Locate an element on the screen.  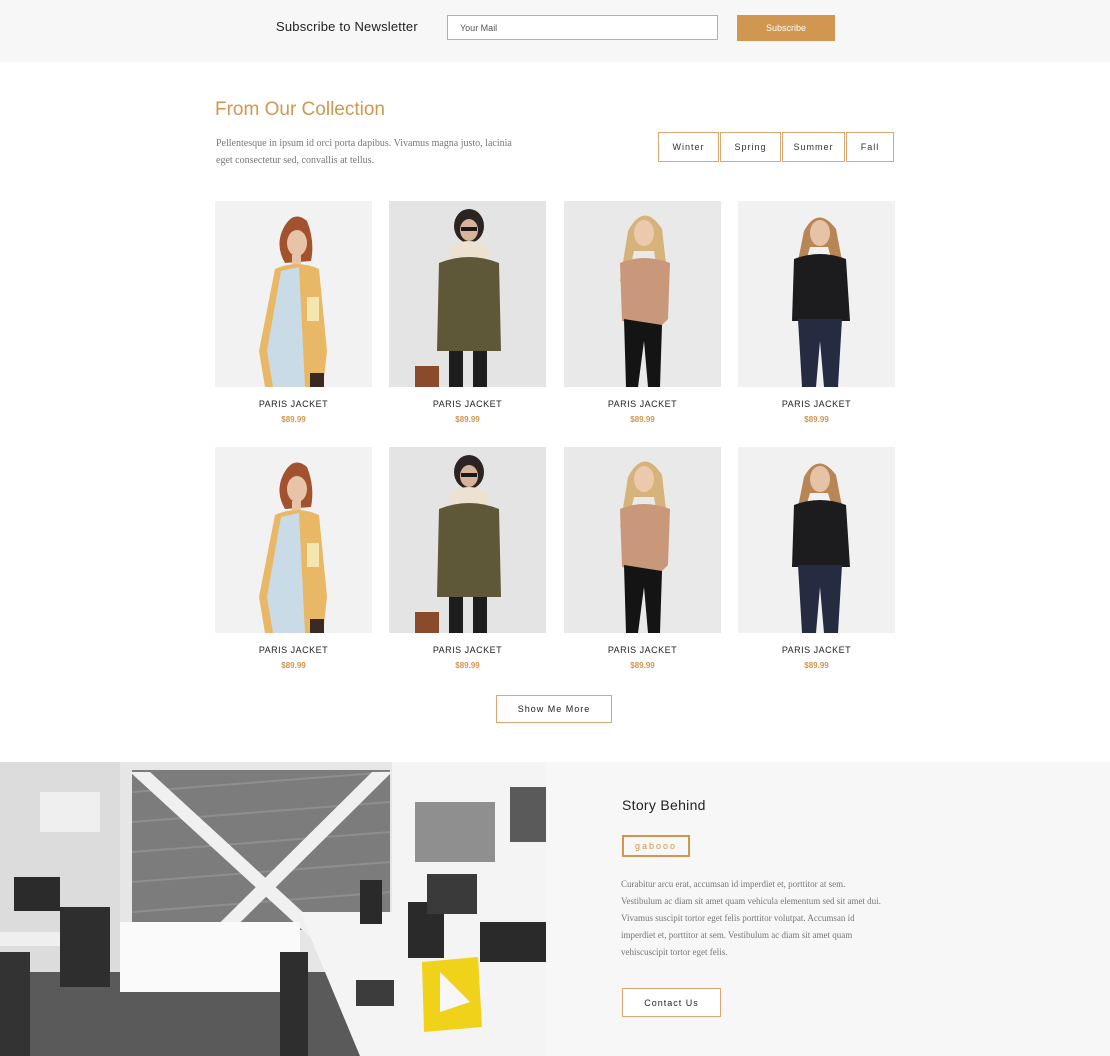
show-more-button: Show Me More is located at coordinates (554, 709).